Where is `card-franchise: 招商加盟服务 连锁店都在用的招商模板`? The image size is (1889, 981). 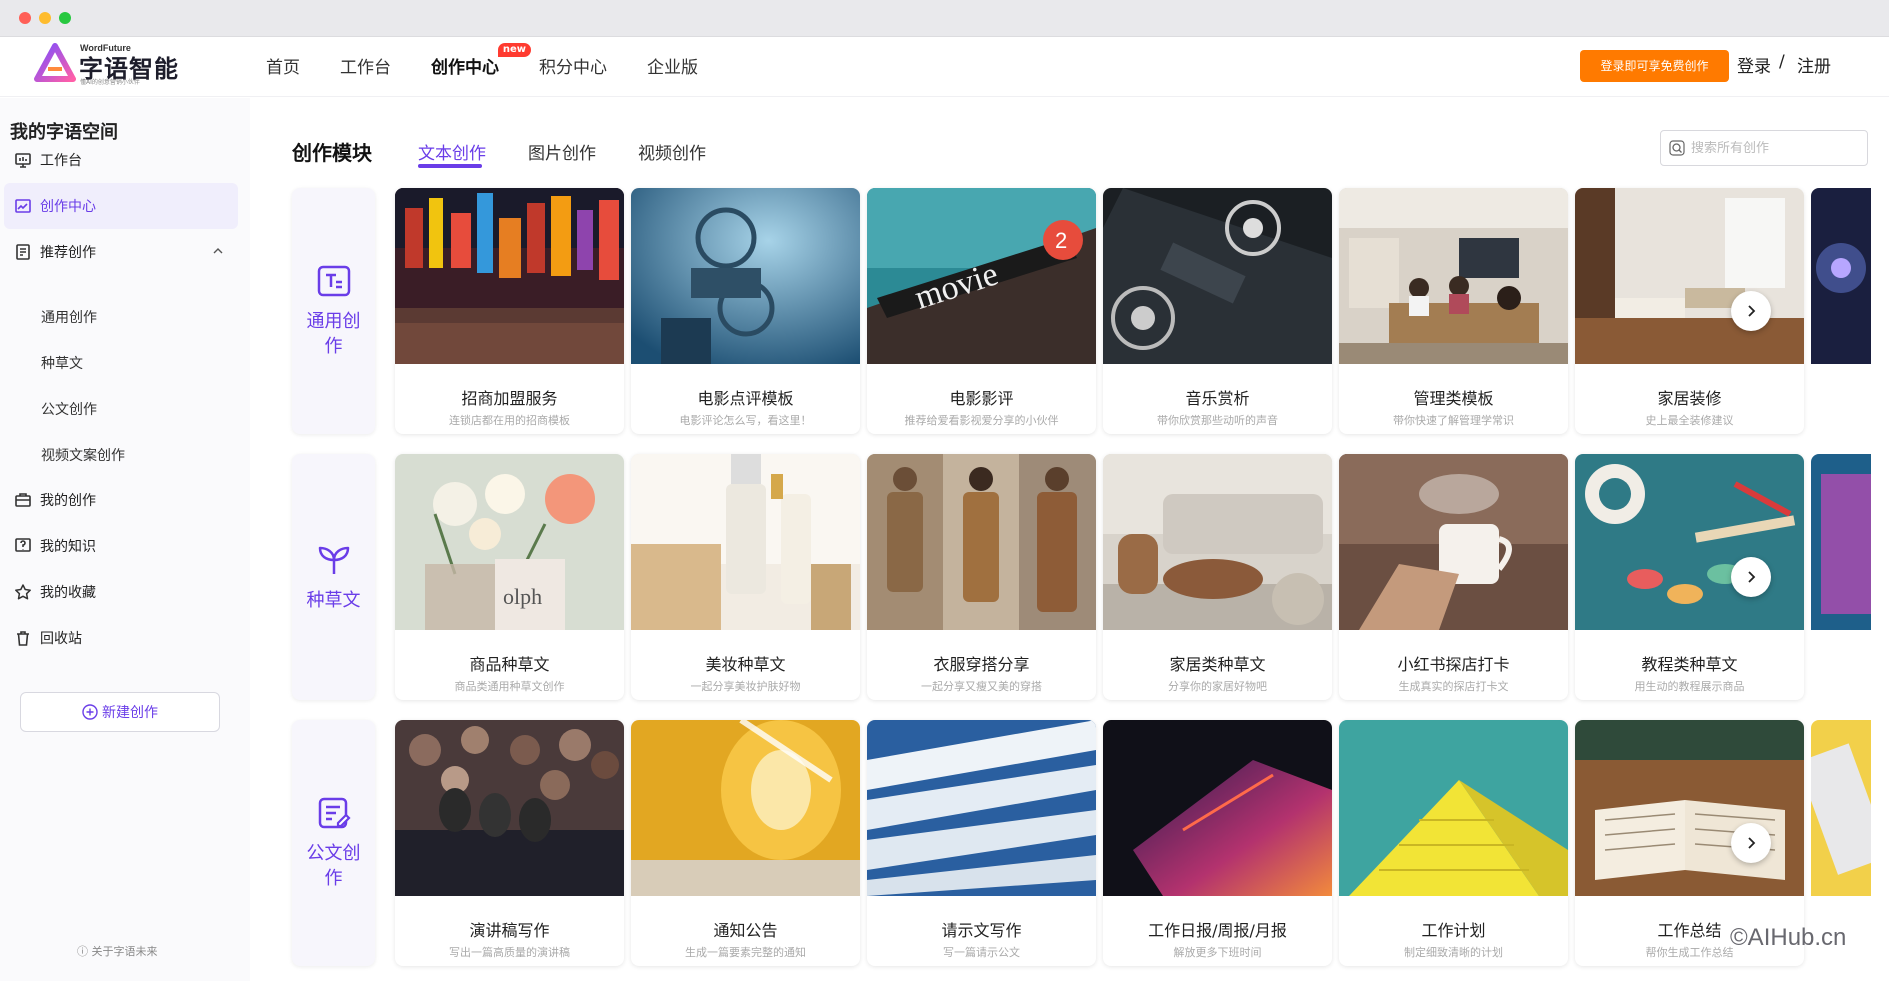 card-franchise: 招商加盟服务 连锁店都在用的招商模板 is located at coordinates (509, 311).